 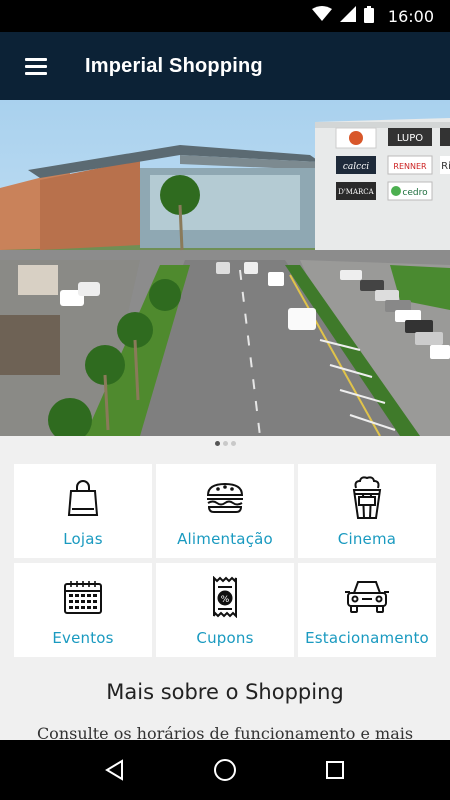 I want to click on system-nav-bar, so click(x=225, y=770).